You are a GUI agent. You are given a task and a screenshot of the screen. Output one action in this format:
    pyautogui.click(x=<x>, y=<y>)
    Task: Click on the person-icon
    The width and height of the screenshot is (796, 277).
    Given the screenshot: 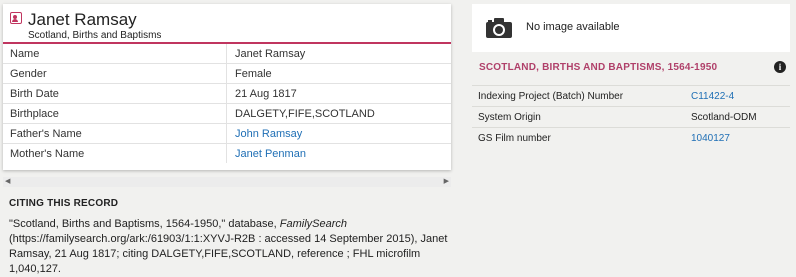 What is the action you would take?
    pyautogui.click(x=16, y=18)
    